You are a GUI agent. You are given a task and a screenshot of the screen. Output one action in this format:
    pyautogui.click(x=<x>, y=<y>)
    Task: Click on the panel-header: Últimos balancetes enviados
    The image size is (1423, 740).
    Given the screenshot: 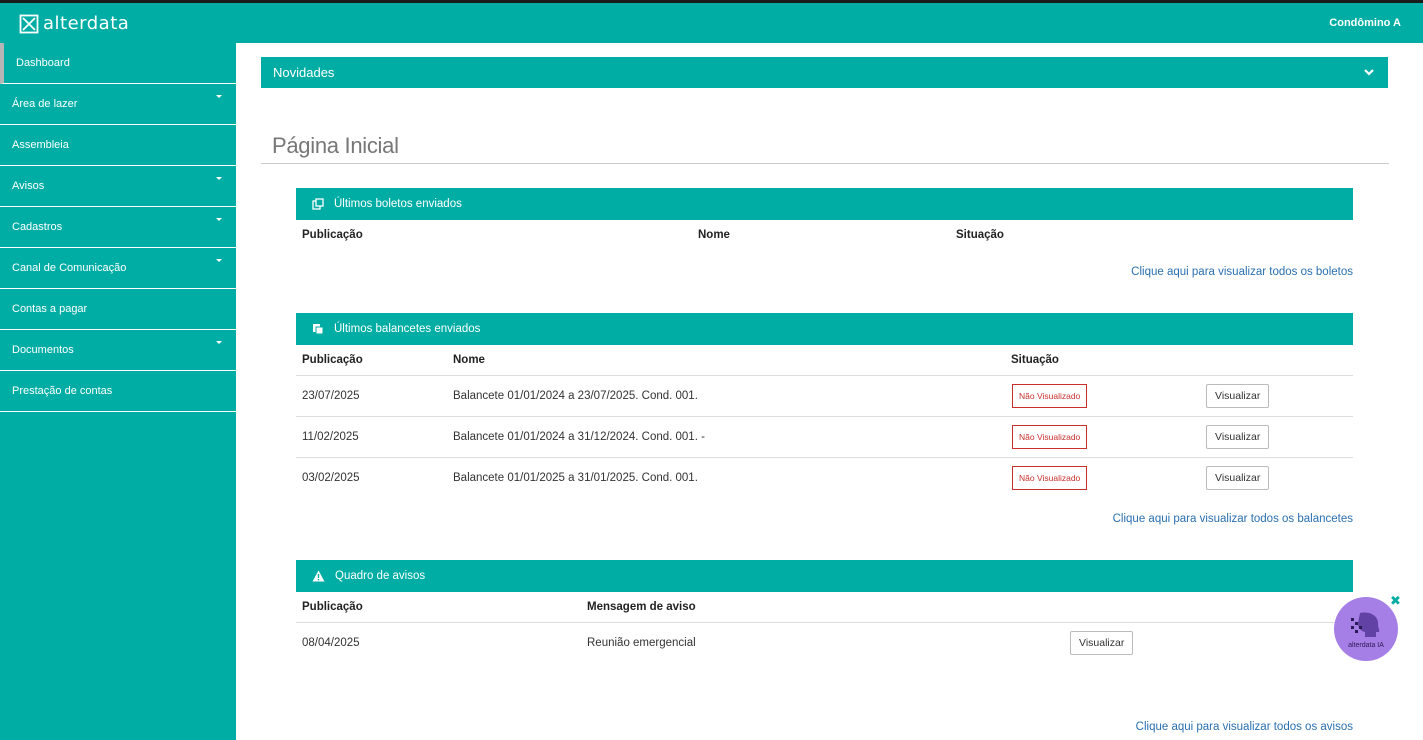 What is the action you would take?
    pyautogui.click(x=824, y=329)
    